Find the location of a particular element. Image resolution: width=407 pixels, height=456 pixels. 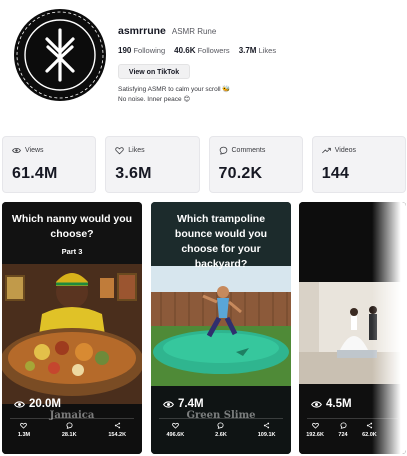

bio-line-2: No noise. Inner peace 😊 is located at coordinates (154, 99).